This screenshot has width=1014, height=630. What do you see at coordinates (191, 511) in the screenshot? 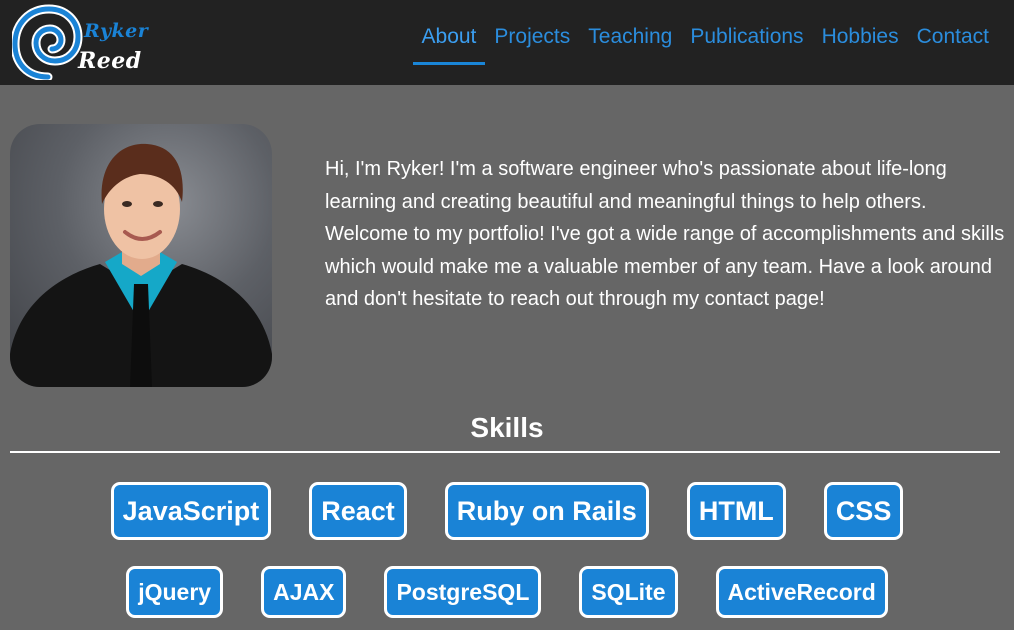
I see `skill-badge-javascript: JavaScript` at bounding box center [191, 511].